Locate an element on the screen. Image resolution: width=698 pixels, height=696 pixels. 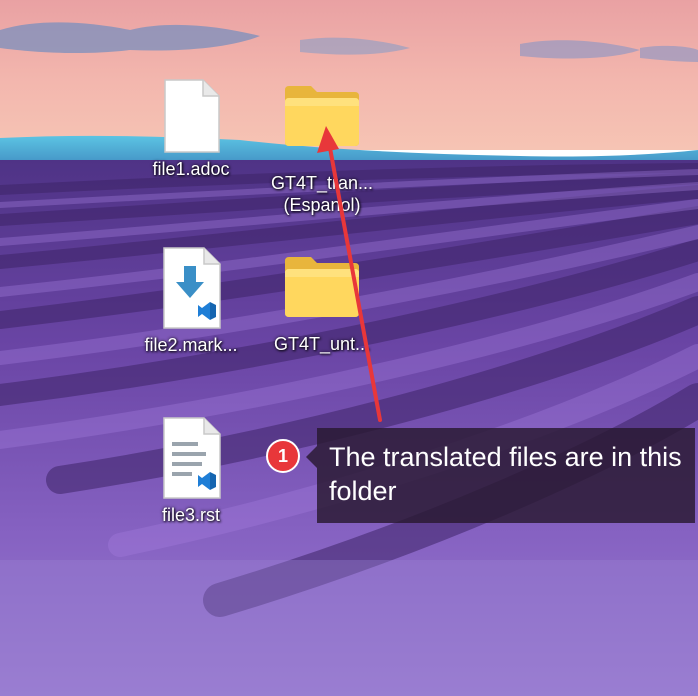
markdown-vscode-file-icon is located at coordinates (192, 288).